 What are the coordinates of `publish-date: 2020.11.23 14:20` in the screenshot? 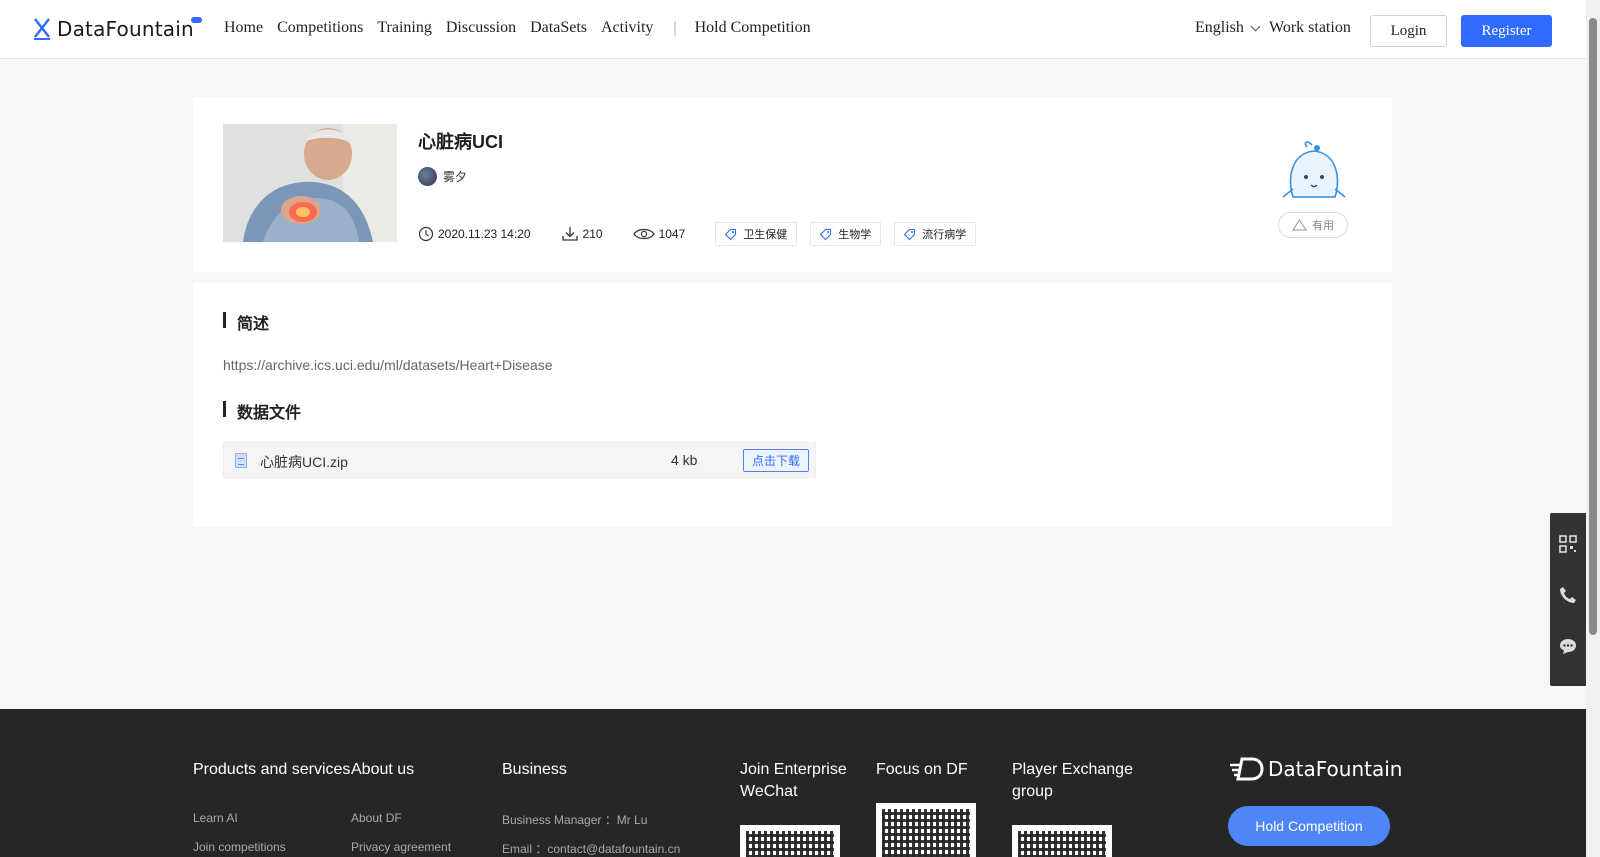 It's located at (474, 234).